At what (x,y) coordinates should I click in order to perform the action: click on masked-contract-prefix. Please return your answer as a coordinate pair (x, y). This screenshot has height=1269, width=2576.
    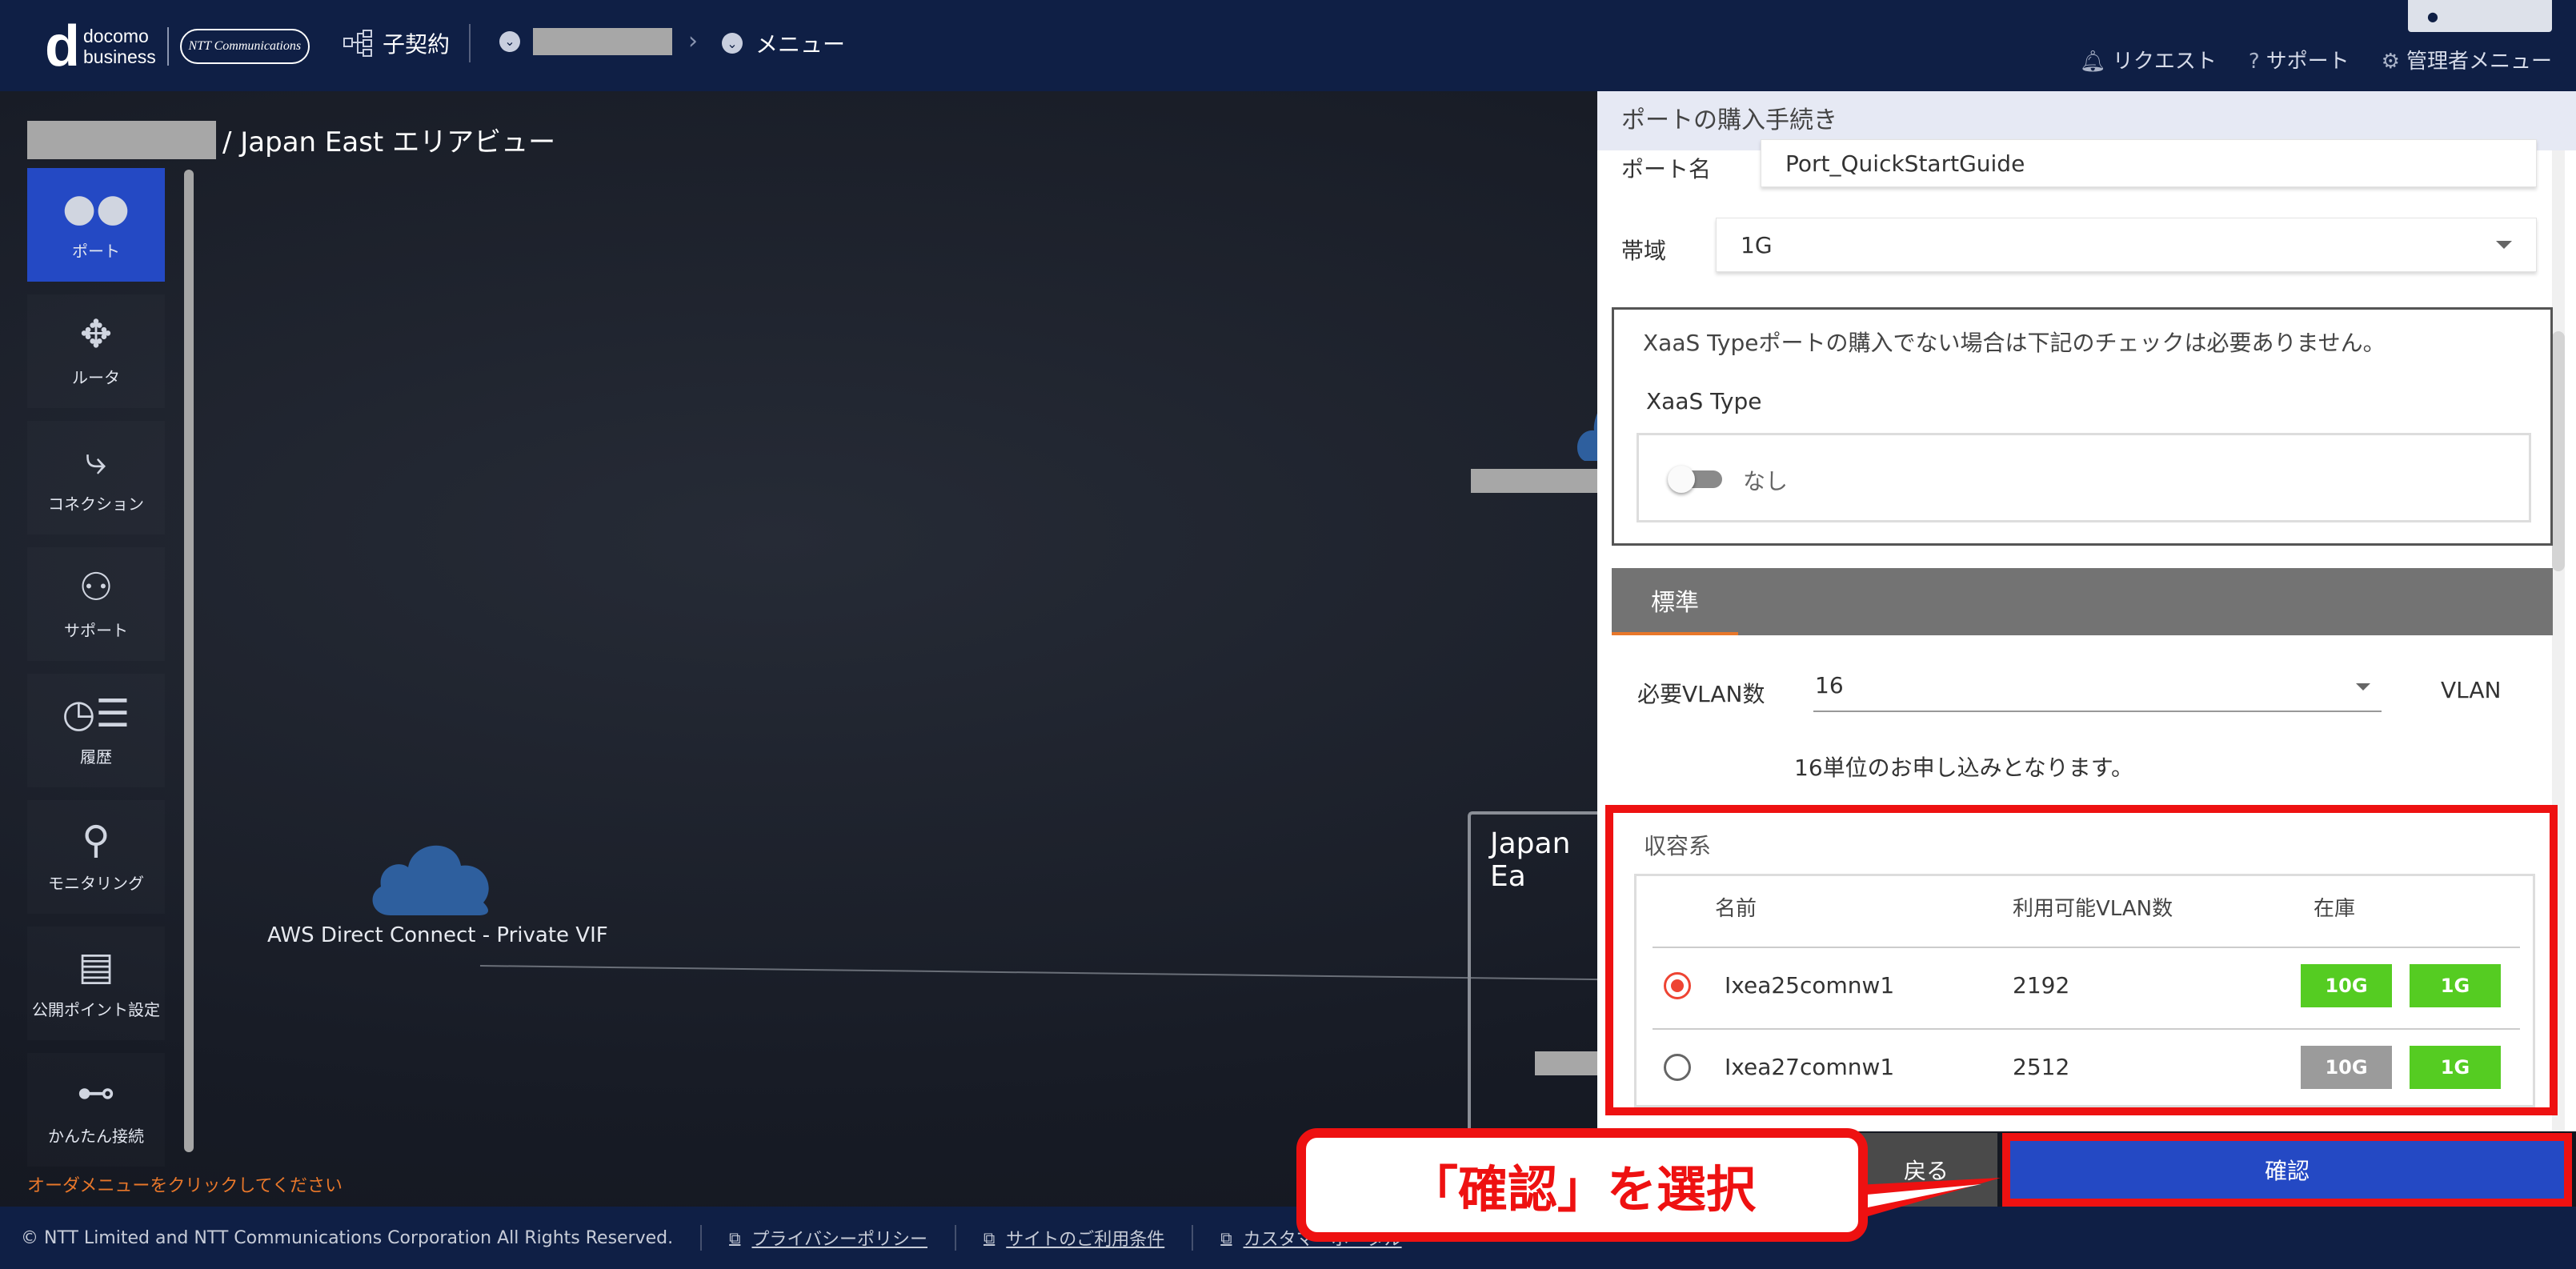
    Looking at the image, I should click on (121, 139).